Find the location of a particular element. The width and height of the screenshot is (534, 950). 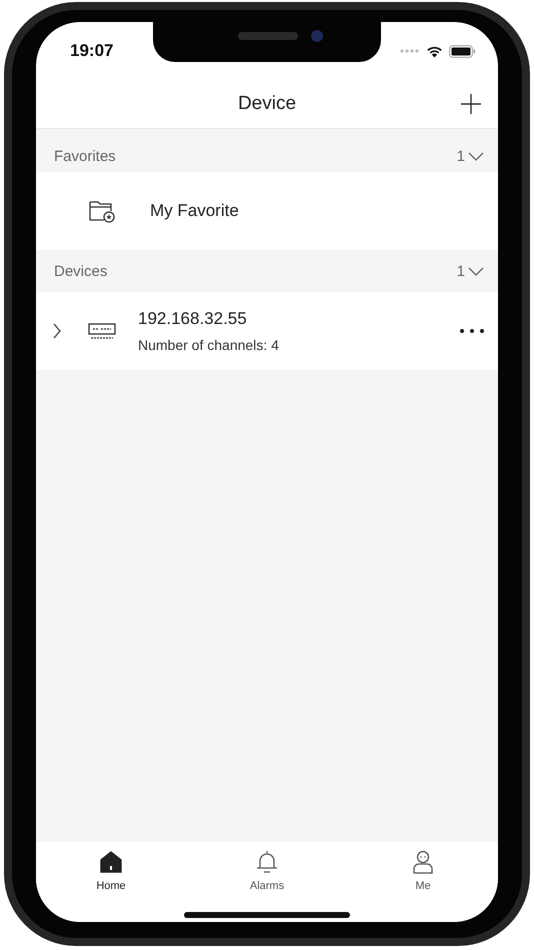

battery-icon is located at coordinates (462, 51).